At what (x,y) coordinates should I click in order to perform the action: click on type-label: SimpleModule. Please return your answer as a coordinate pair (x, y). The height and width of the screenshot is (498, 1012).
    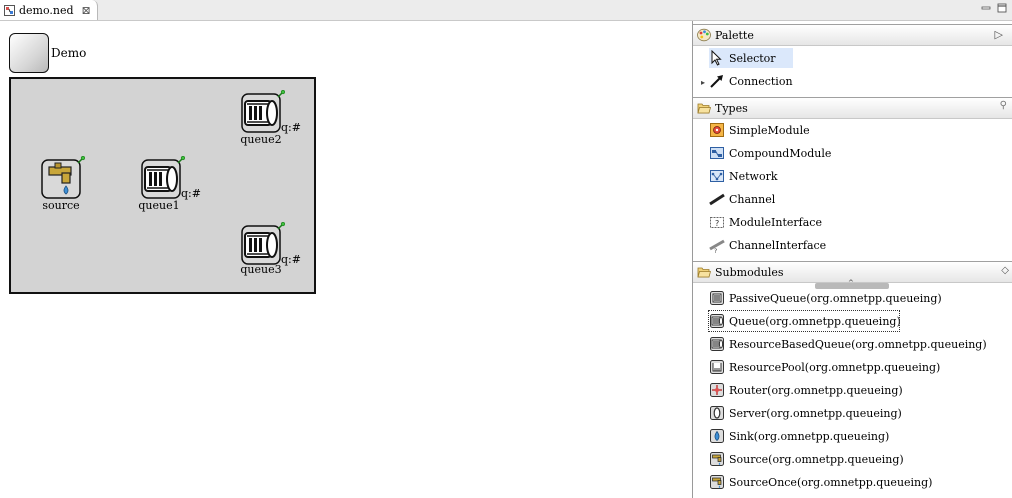
    Looking at the image, I should click on (769, 130).